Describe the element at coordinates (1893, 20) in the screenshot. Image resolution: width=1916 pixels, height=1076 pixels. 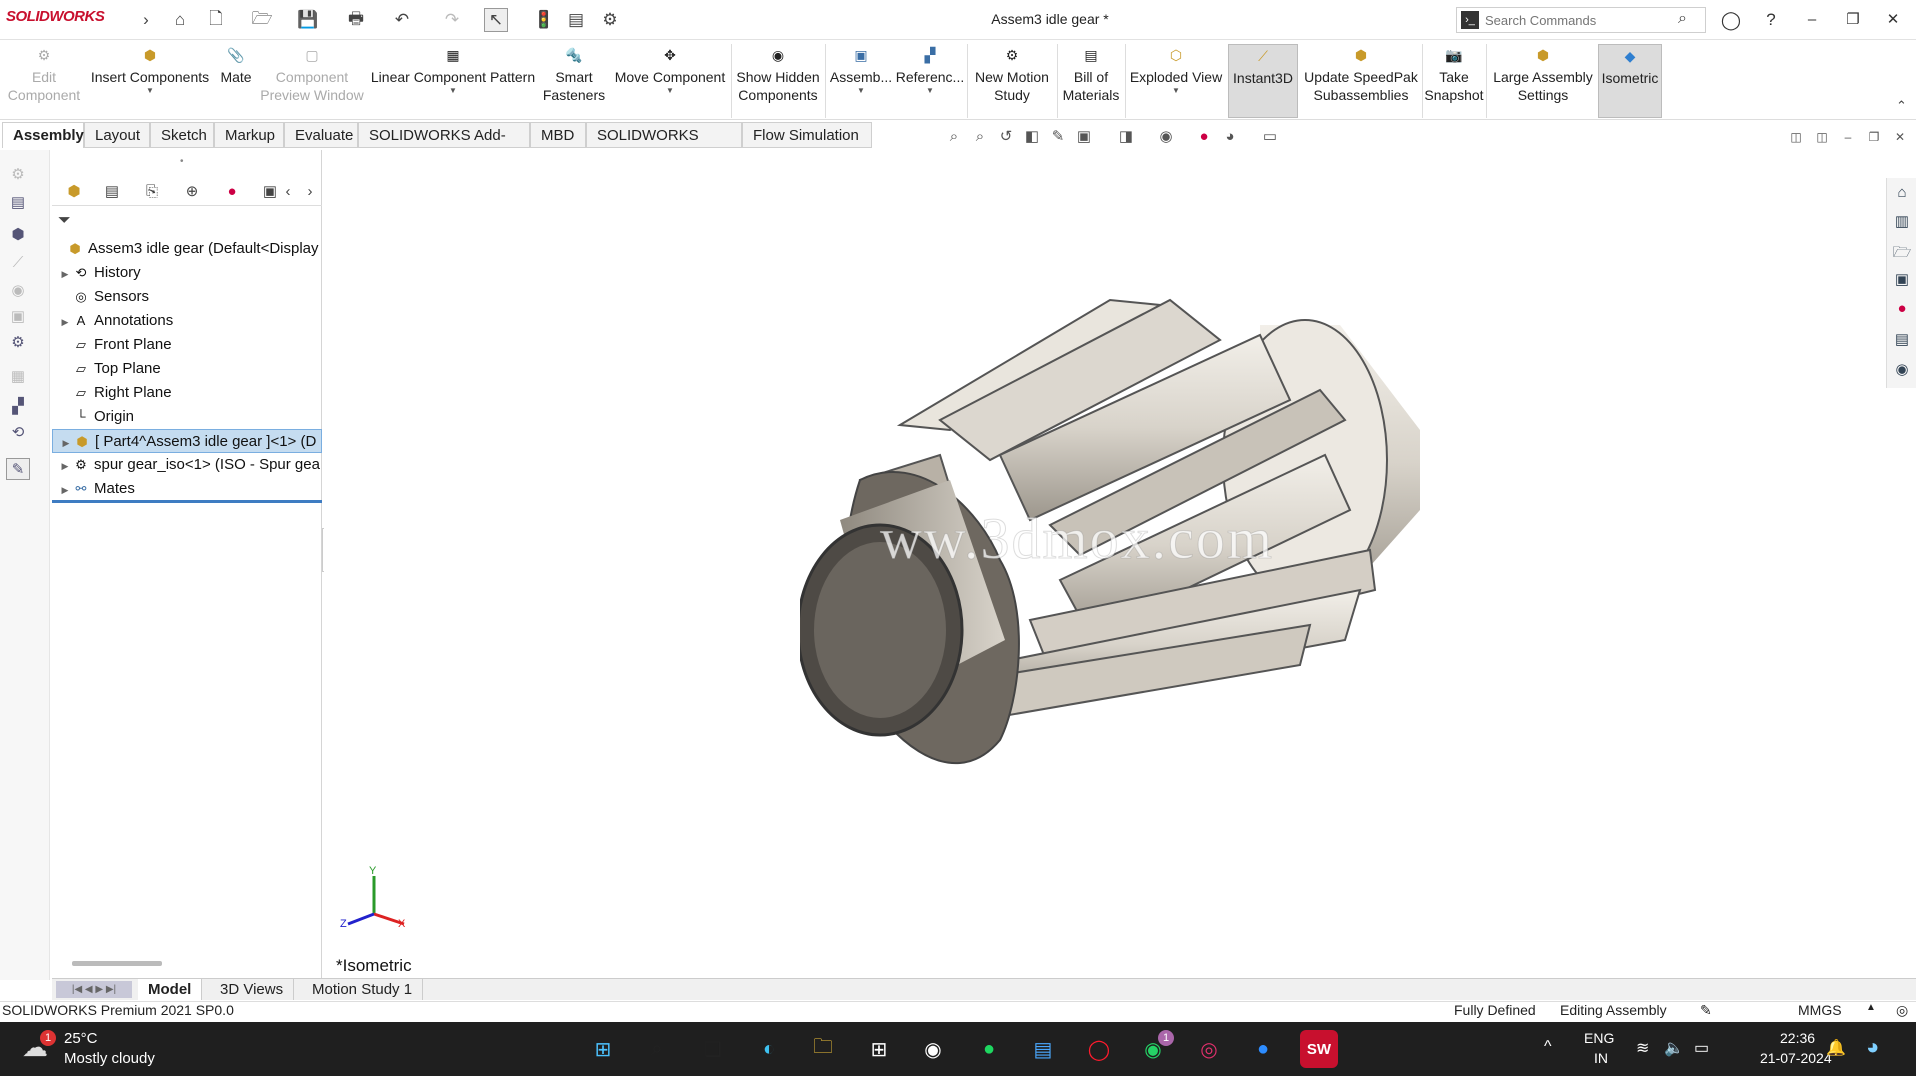
I see `close-button: ✕` at that location.